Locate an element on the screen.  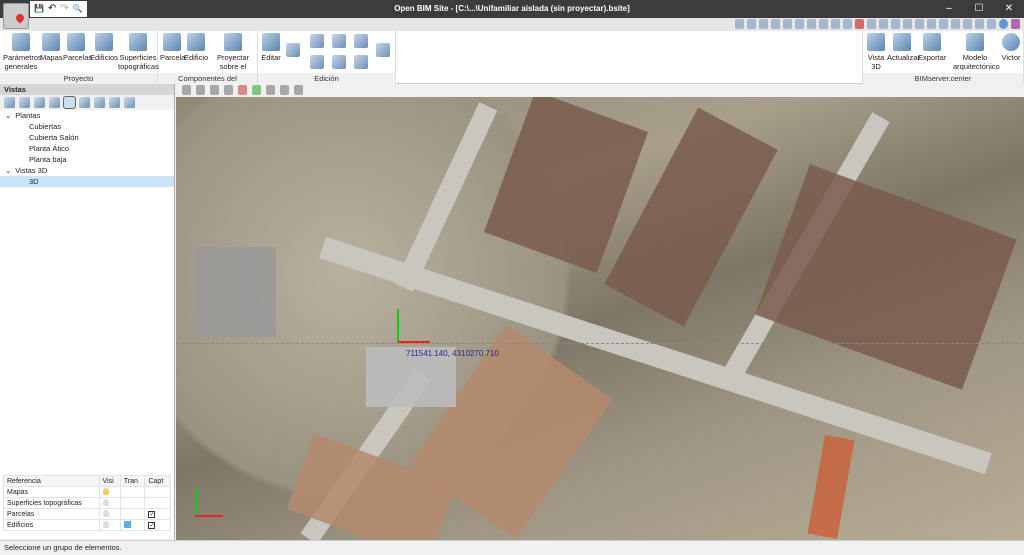
close-button: ✕ is located at coordinates (1009, 9).